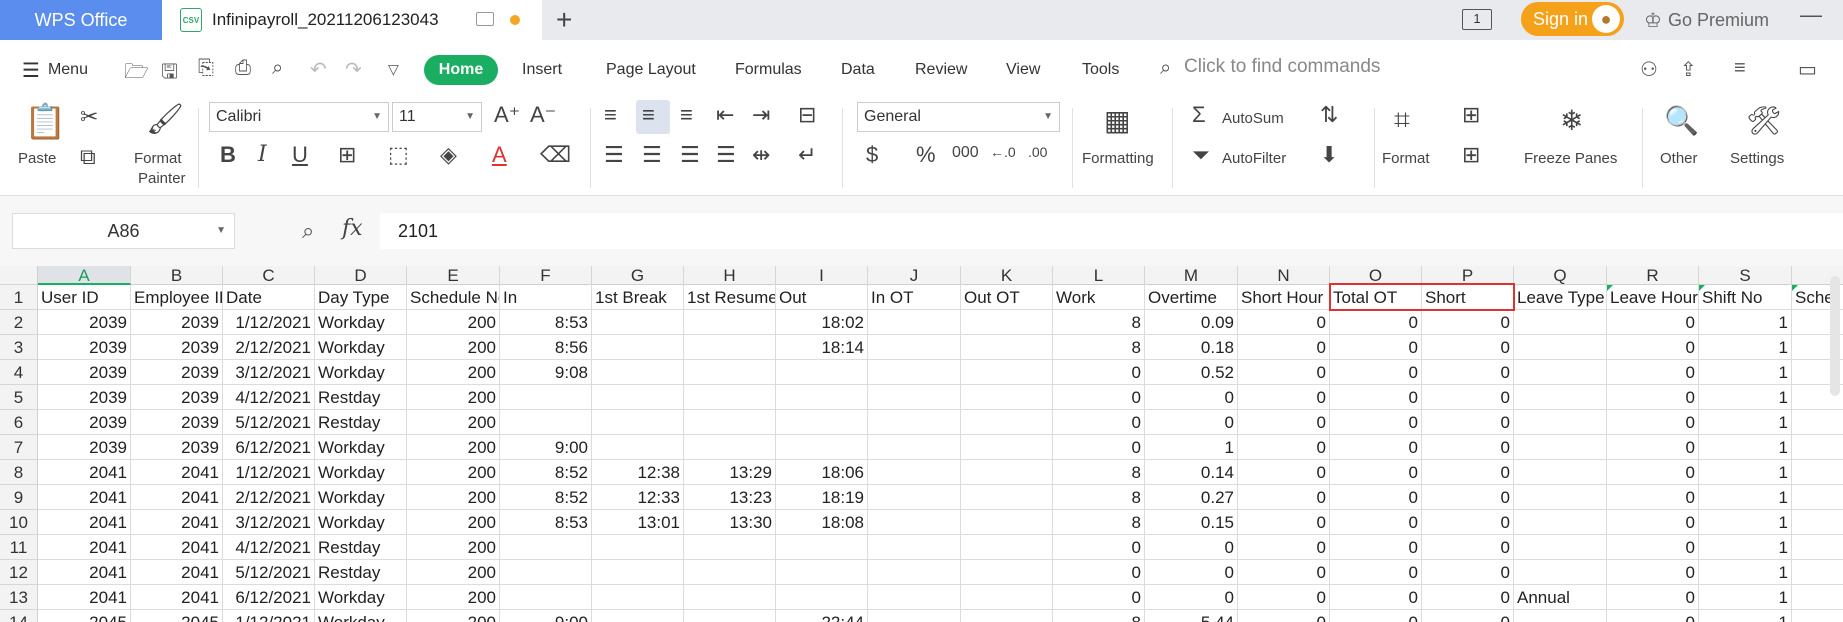 This screenshot has width=1843, height=622. I want to click on header-cell: Total OT, so click(1376, 297).